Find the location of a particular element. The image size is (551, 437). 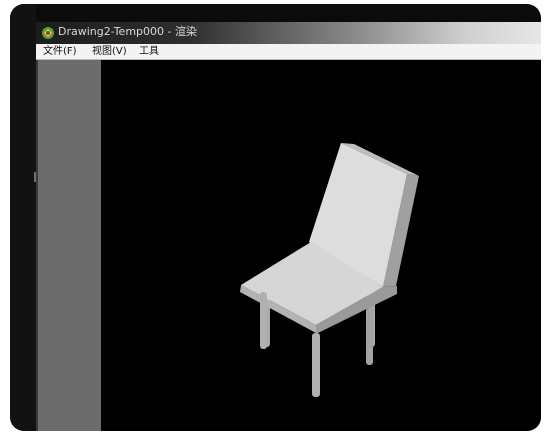

menu-bar: 文件(F) 视图(V) 工具 is located at coordinates (288, 52).